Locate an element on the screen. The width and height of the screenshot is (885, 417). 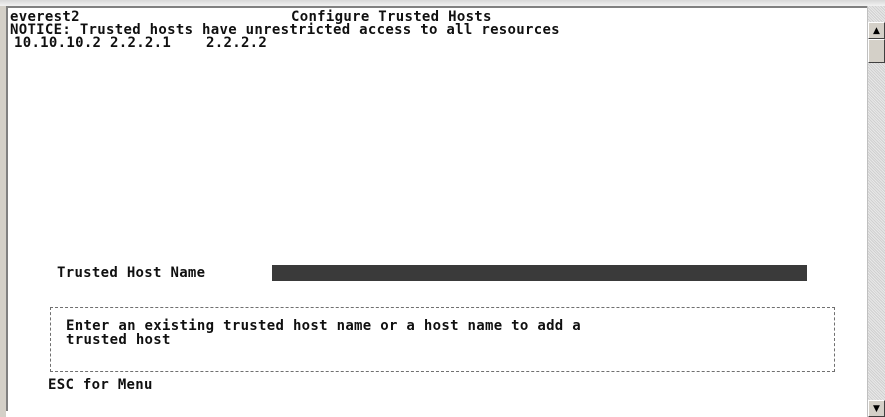
trusted-hosts-list: 10.10.10.2 2.2.2.1 2.2.2.2 is located at coordinates (141, 43).